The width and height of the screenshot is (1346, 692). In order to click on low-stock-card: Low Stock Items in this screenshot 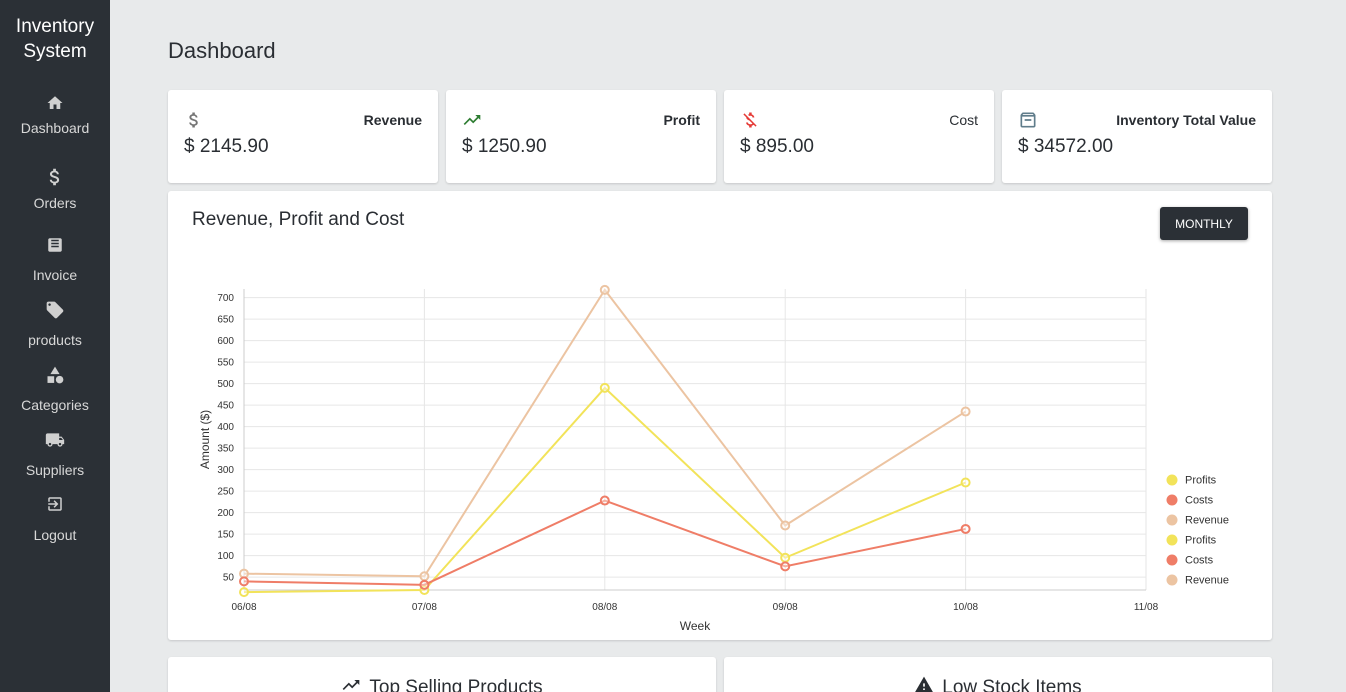, I will do `click(998, 674)`.